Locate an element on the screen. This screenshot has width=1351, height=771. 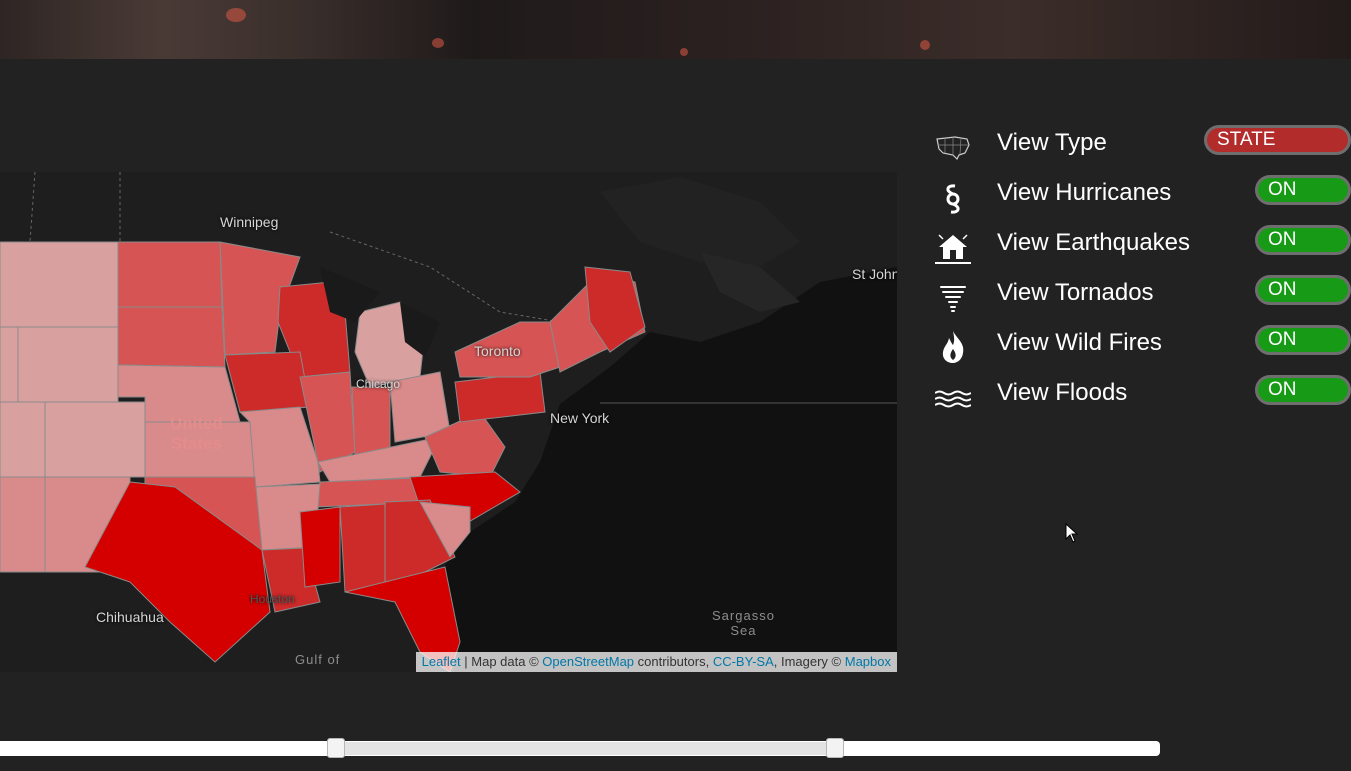
attribution-text-1: | Map data © is located at coordinates (501, 661).